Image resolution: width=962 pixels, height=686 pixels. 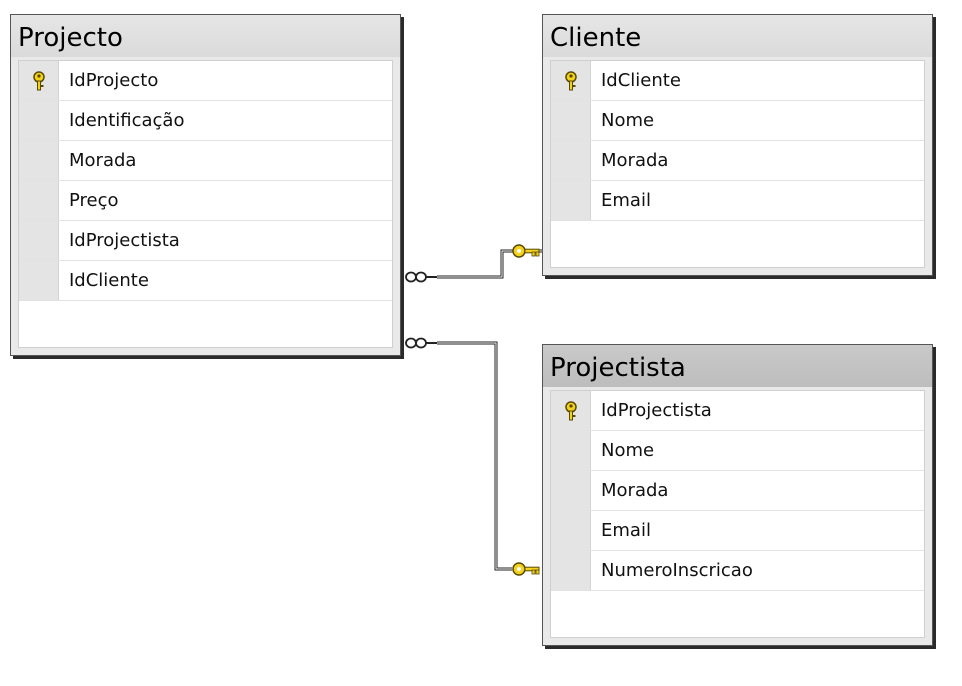 What do you see at coordinates (205, 201) in the screenshot?
I see `column-row: Preço` at bounding box center [205, 201].